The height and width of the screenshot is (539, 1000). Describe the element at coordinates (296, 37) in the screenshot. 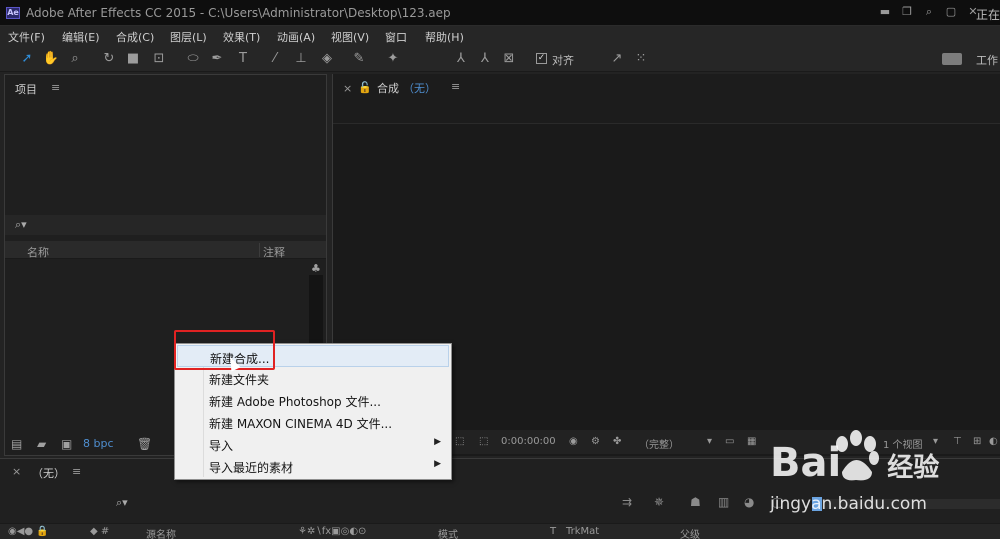

I see `menu-animation: 动画(A)` at that location.